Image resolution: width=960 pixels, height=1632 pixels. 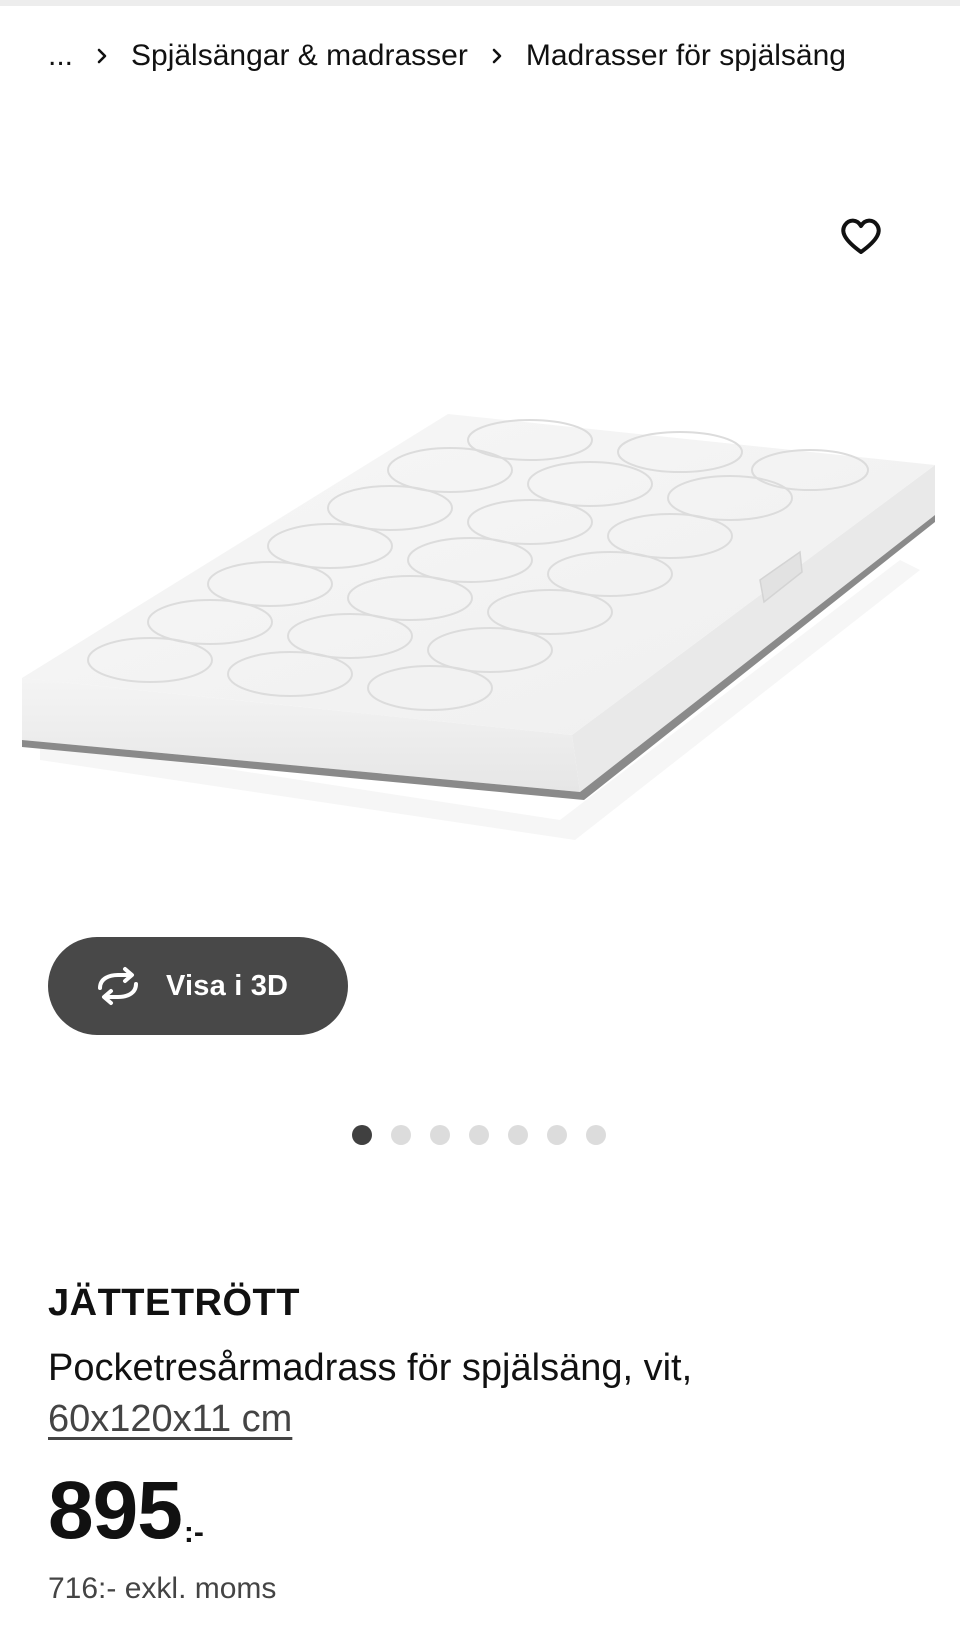 I want to click on rotate-3d-icon, so click(x=118, y=986).